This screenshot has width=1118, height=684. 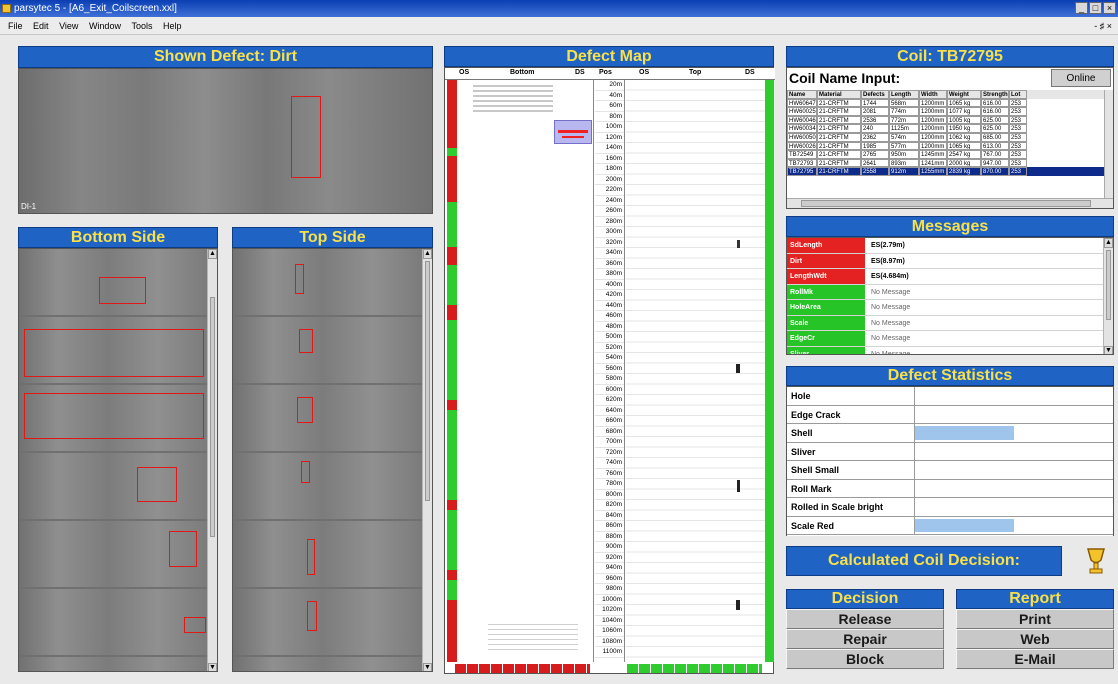 I want to click on statistic-name: Hole, so click(x=851, y=396).